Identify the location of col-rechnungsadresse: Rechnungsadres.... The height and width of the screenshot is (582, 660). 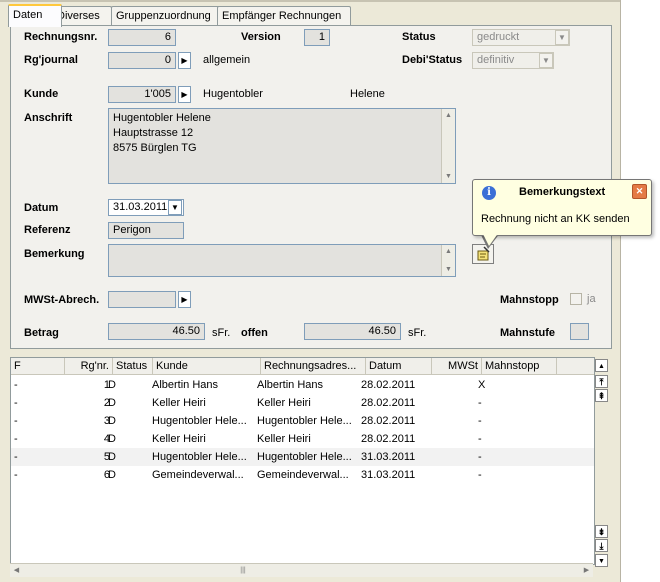
(313, 366).